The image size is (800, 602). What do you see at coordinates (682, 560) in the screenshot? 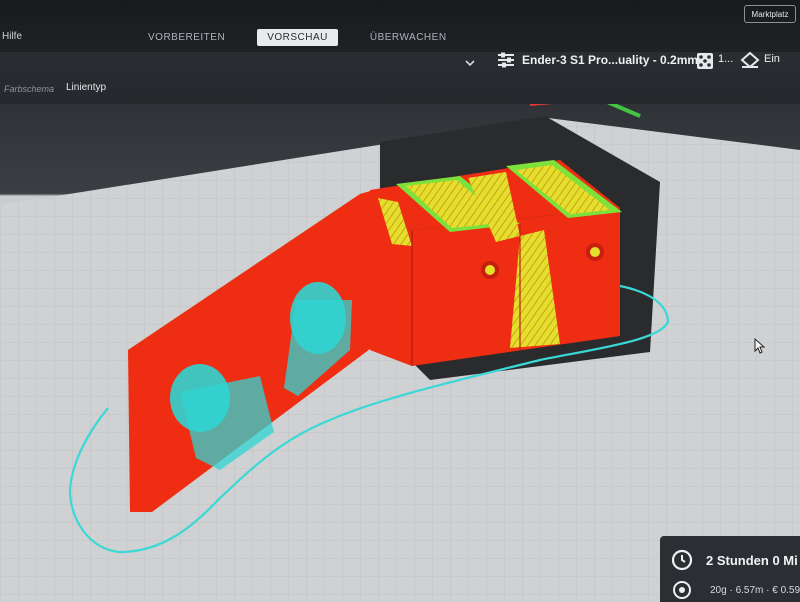
I see `clock-icon` at bounding box center [682, 560].